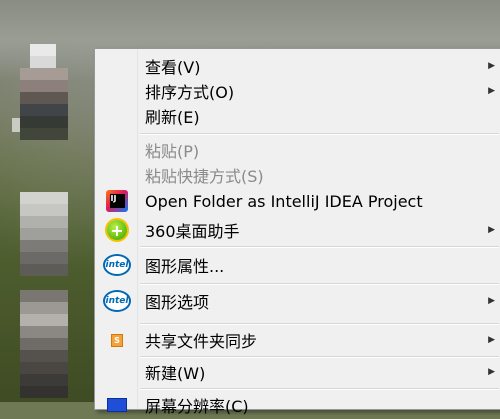 This screenshot has height=419, width=500. Describe the element at coordinates (297, 340) in the screenshot. I see `menu-item-shared-folder-sync: S 共享文件夹同步 ▶` at that location.